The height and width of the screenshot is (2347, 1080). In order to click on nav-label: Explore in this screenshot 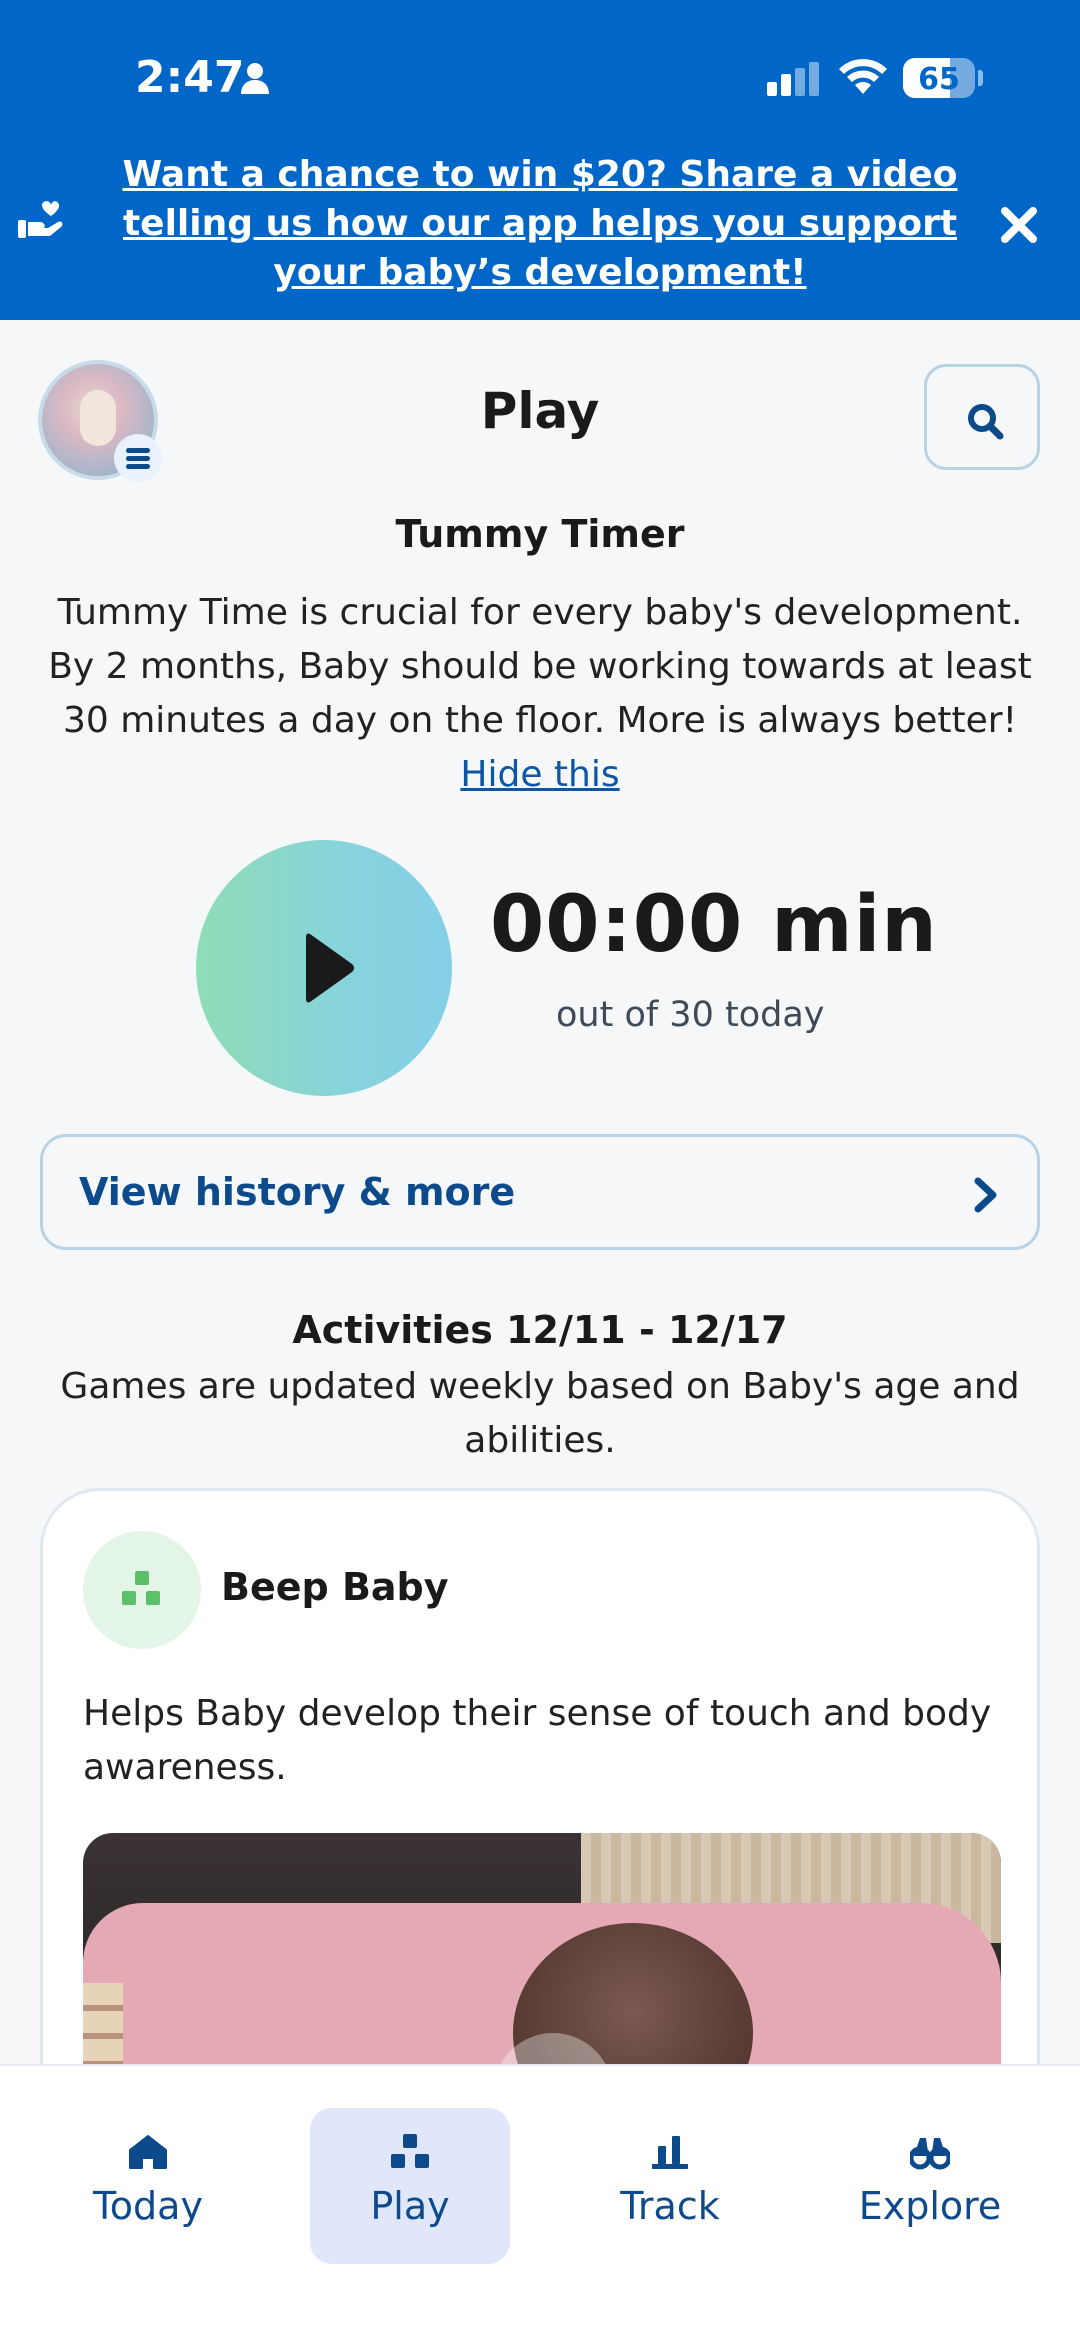, I will do `click(930, 2206)`.